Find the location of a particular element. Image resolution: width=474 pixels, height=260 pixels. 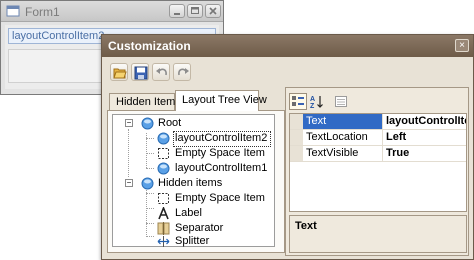

open-icon is located at coordinates (120, 73).